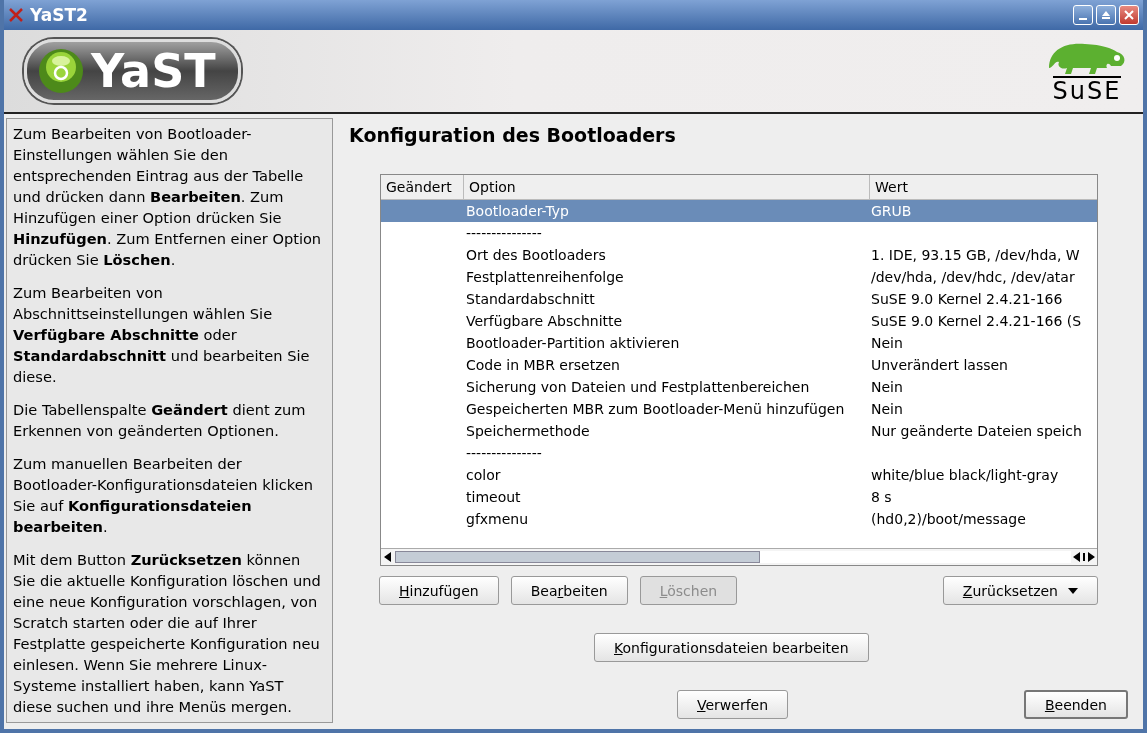 This screenshot has width=1147, height=733. What do you see at coordinates (1087, 90) in the screenshot?
I see `brand-name: SuSE` at bounding box center [1087, 90].